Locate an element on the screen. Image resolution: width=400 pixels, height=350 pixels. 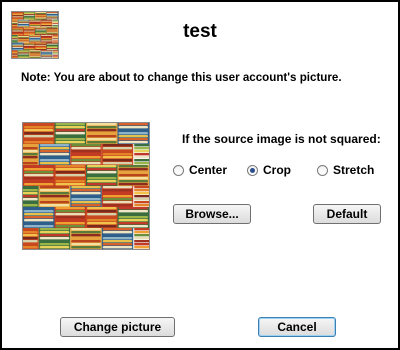
account-name: test is located at coordinates (200, 31).